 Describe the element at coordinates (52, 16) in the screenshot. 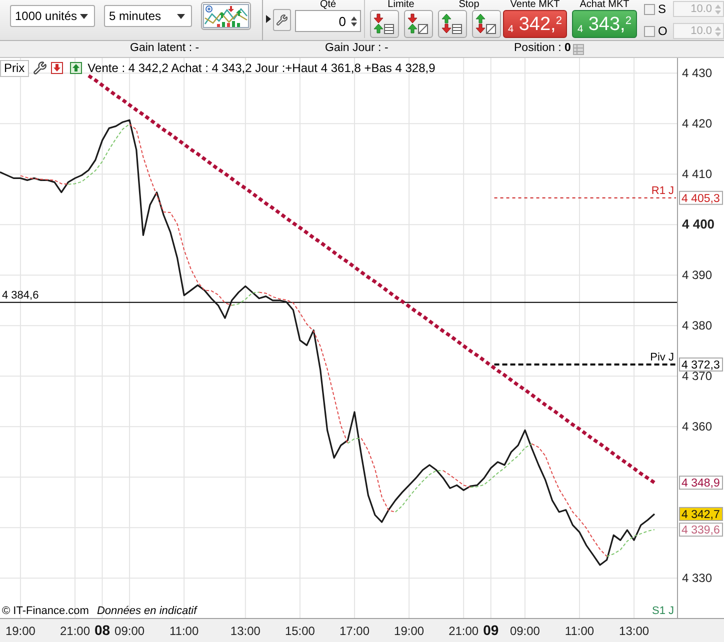

I see `units-dropdown: 1000 unités` at that location.